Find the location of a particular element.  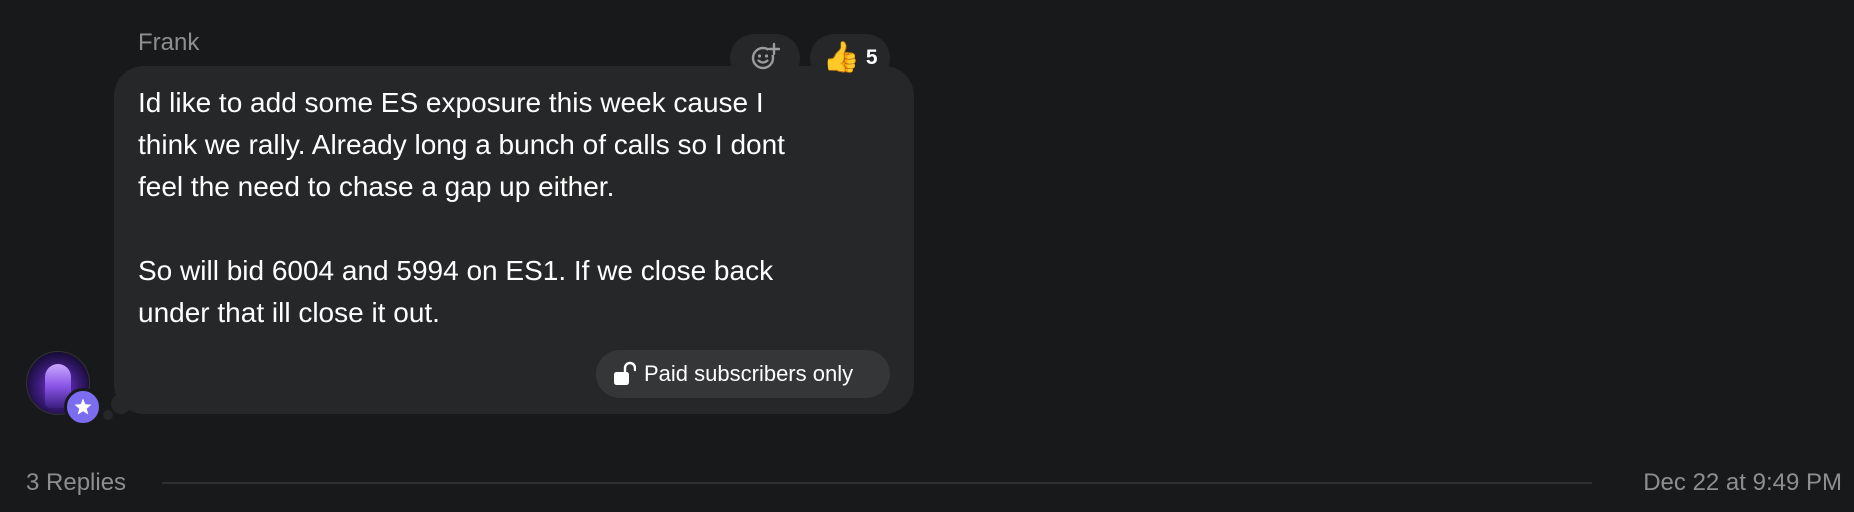

thumbs-up-reaction: 👍 5 is located at coordinates (850, 58).